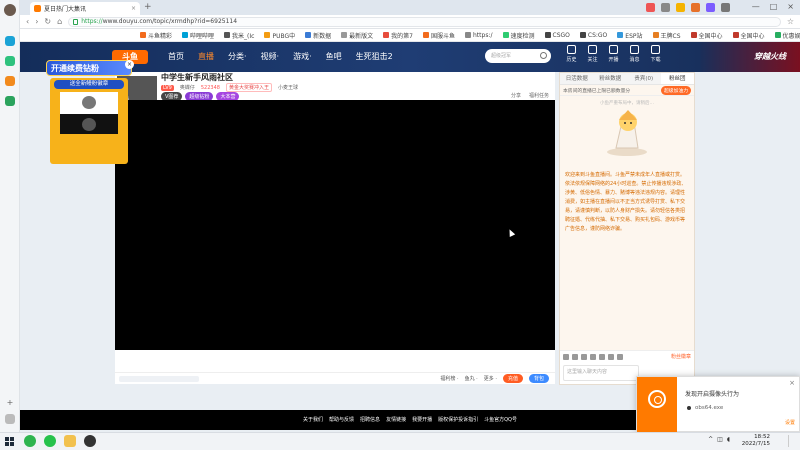 The image size is (800, 450). I want to click on header-banner: 穿越火线, so click(750, 57).